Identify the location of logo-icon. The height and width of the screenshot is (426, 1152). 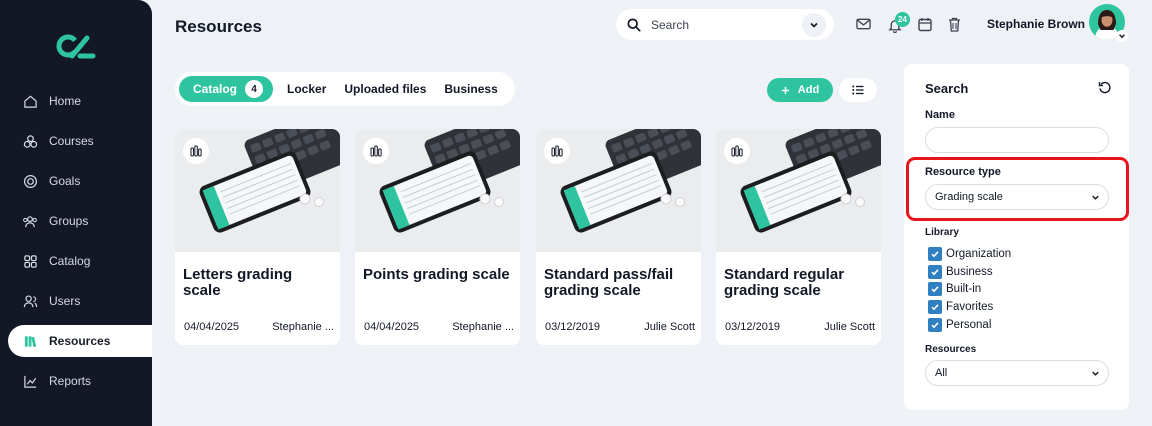
(76, 46).